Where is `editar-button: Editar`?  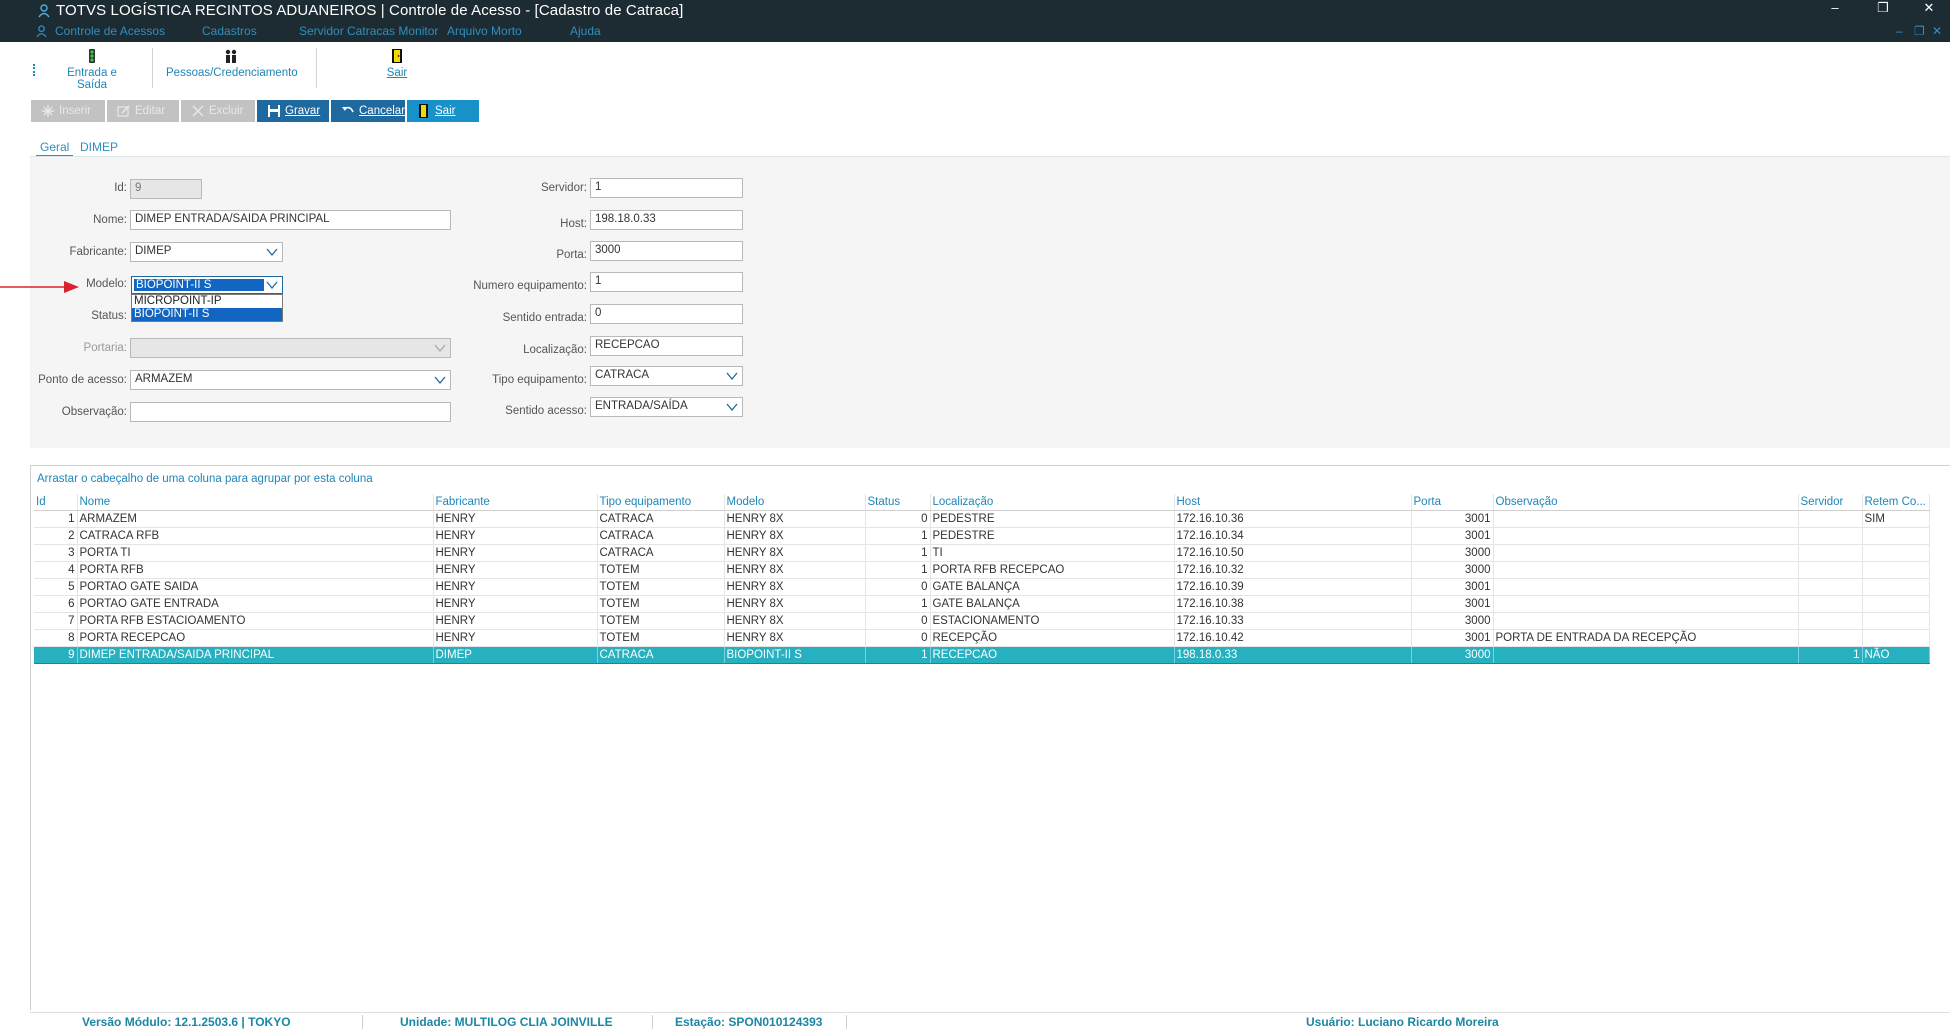
editar-button: Editar is located at coordinates (143, 111).